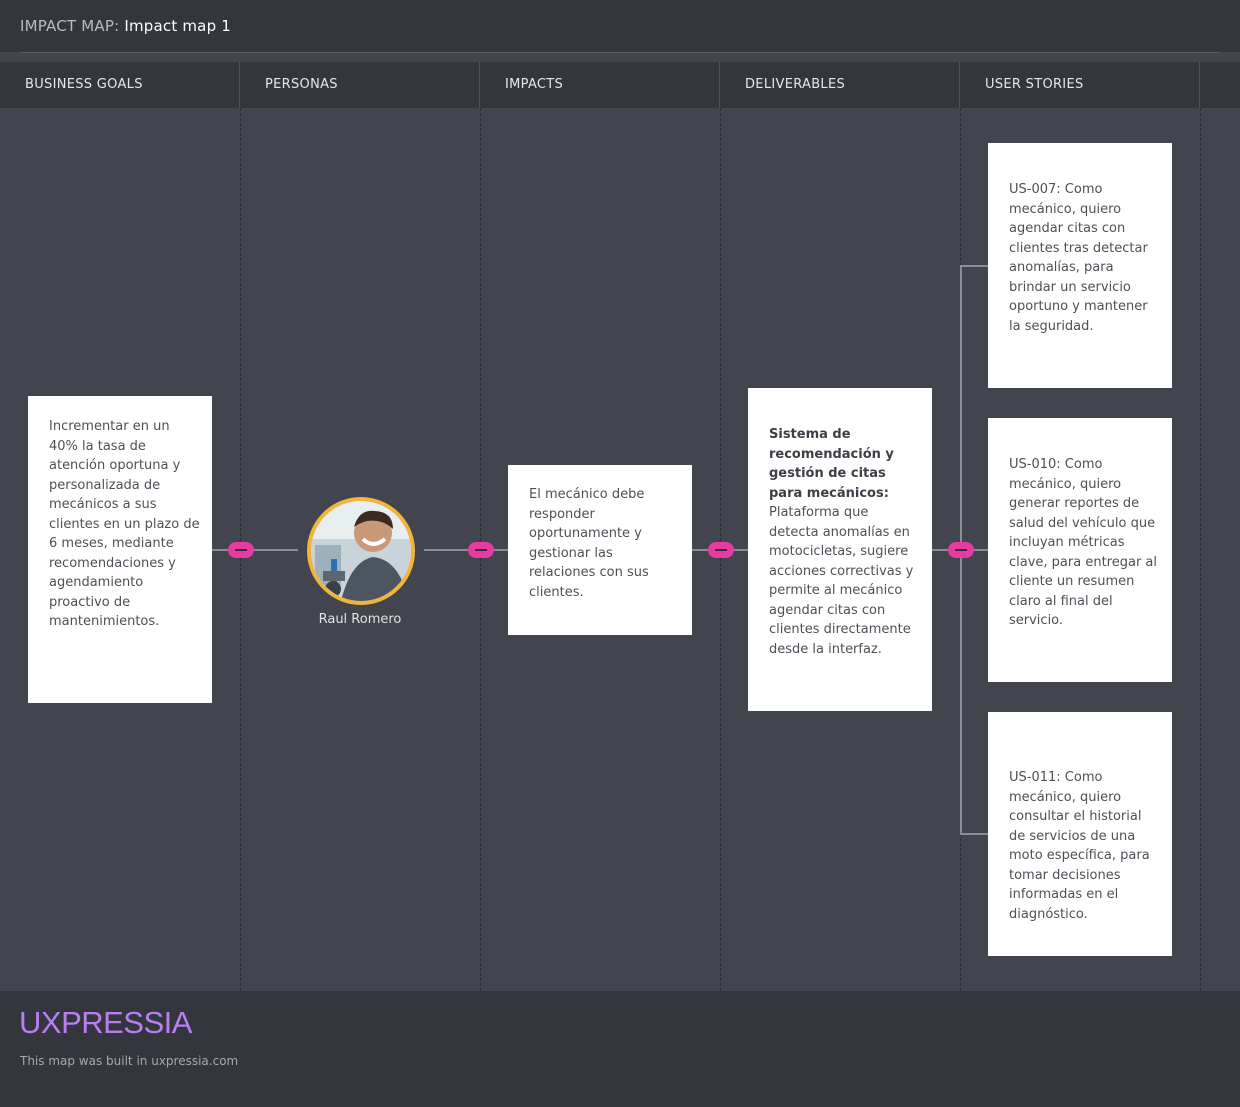 This screenshot has width=1240, height=1107. What do you see at coordinates (534, 84) in the screenshot?
I see `column-header-label: IMPACTS` at bounding box center [534, 84].